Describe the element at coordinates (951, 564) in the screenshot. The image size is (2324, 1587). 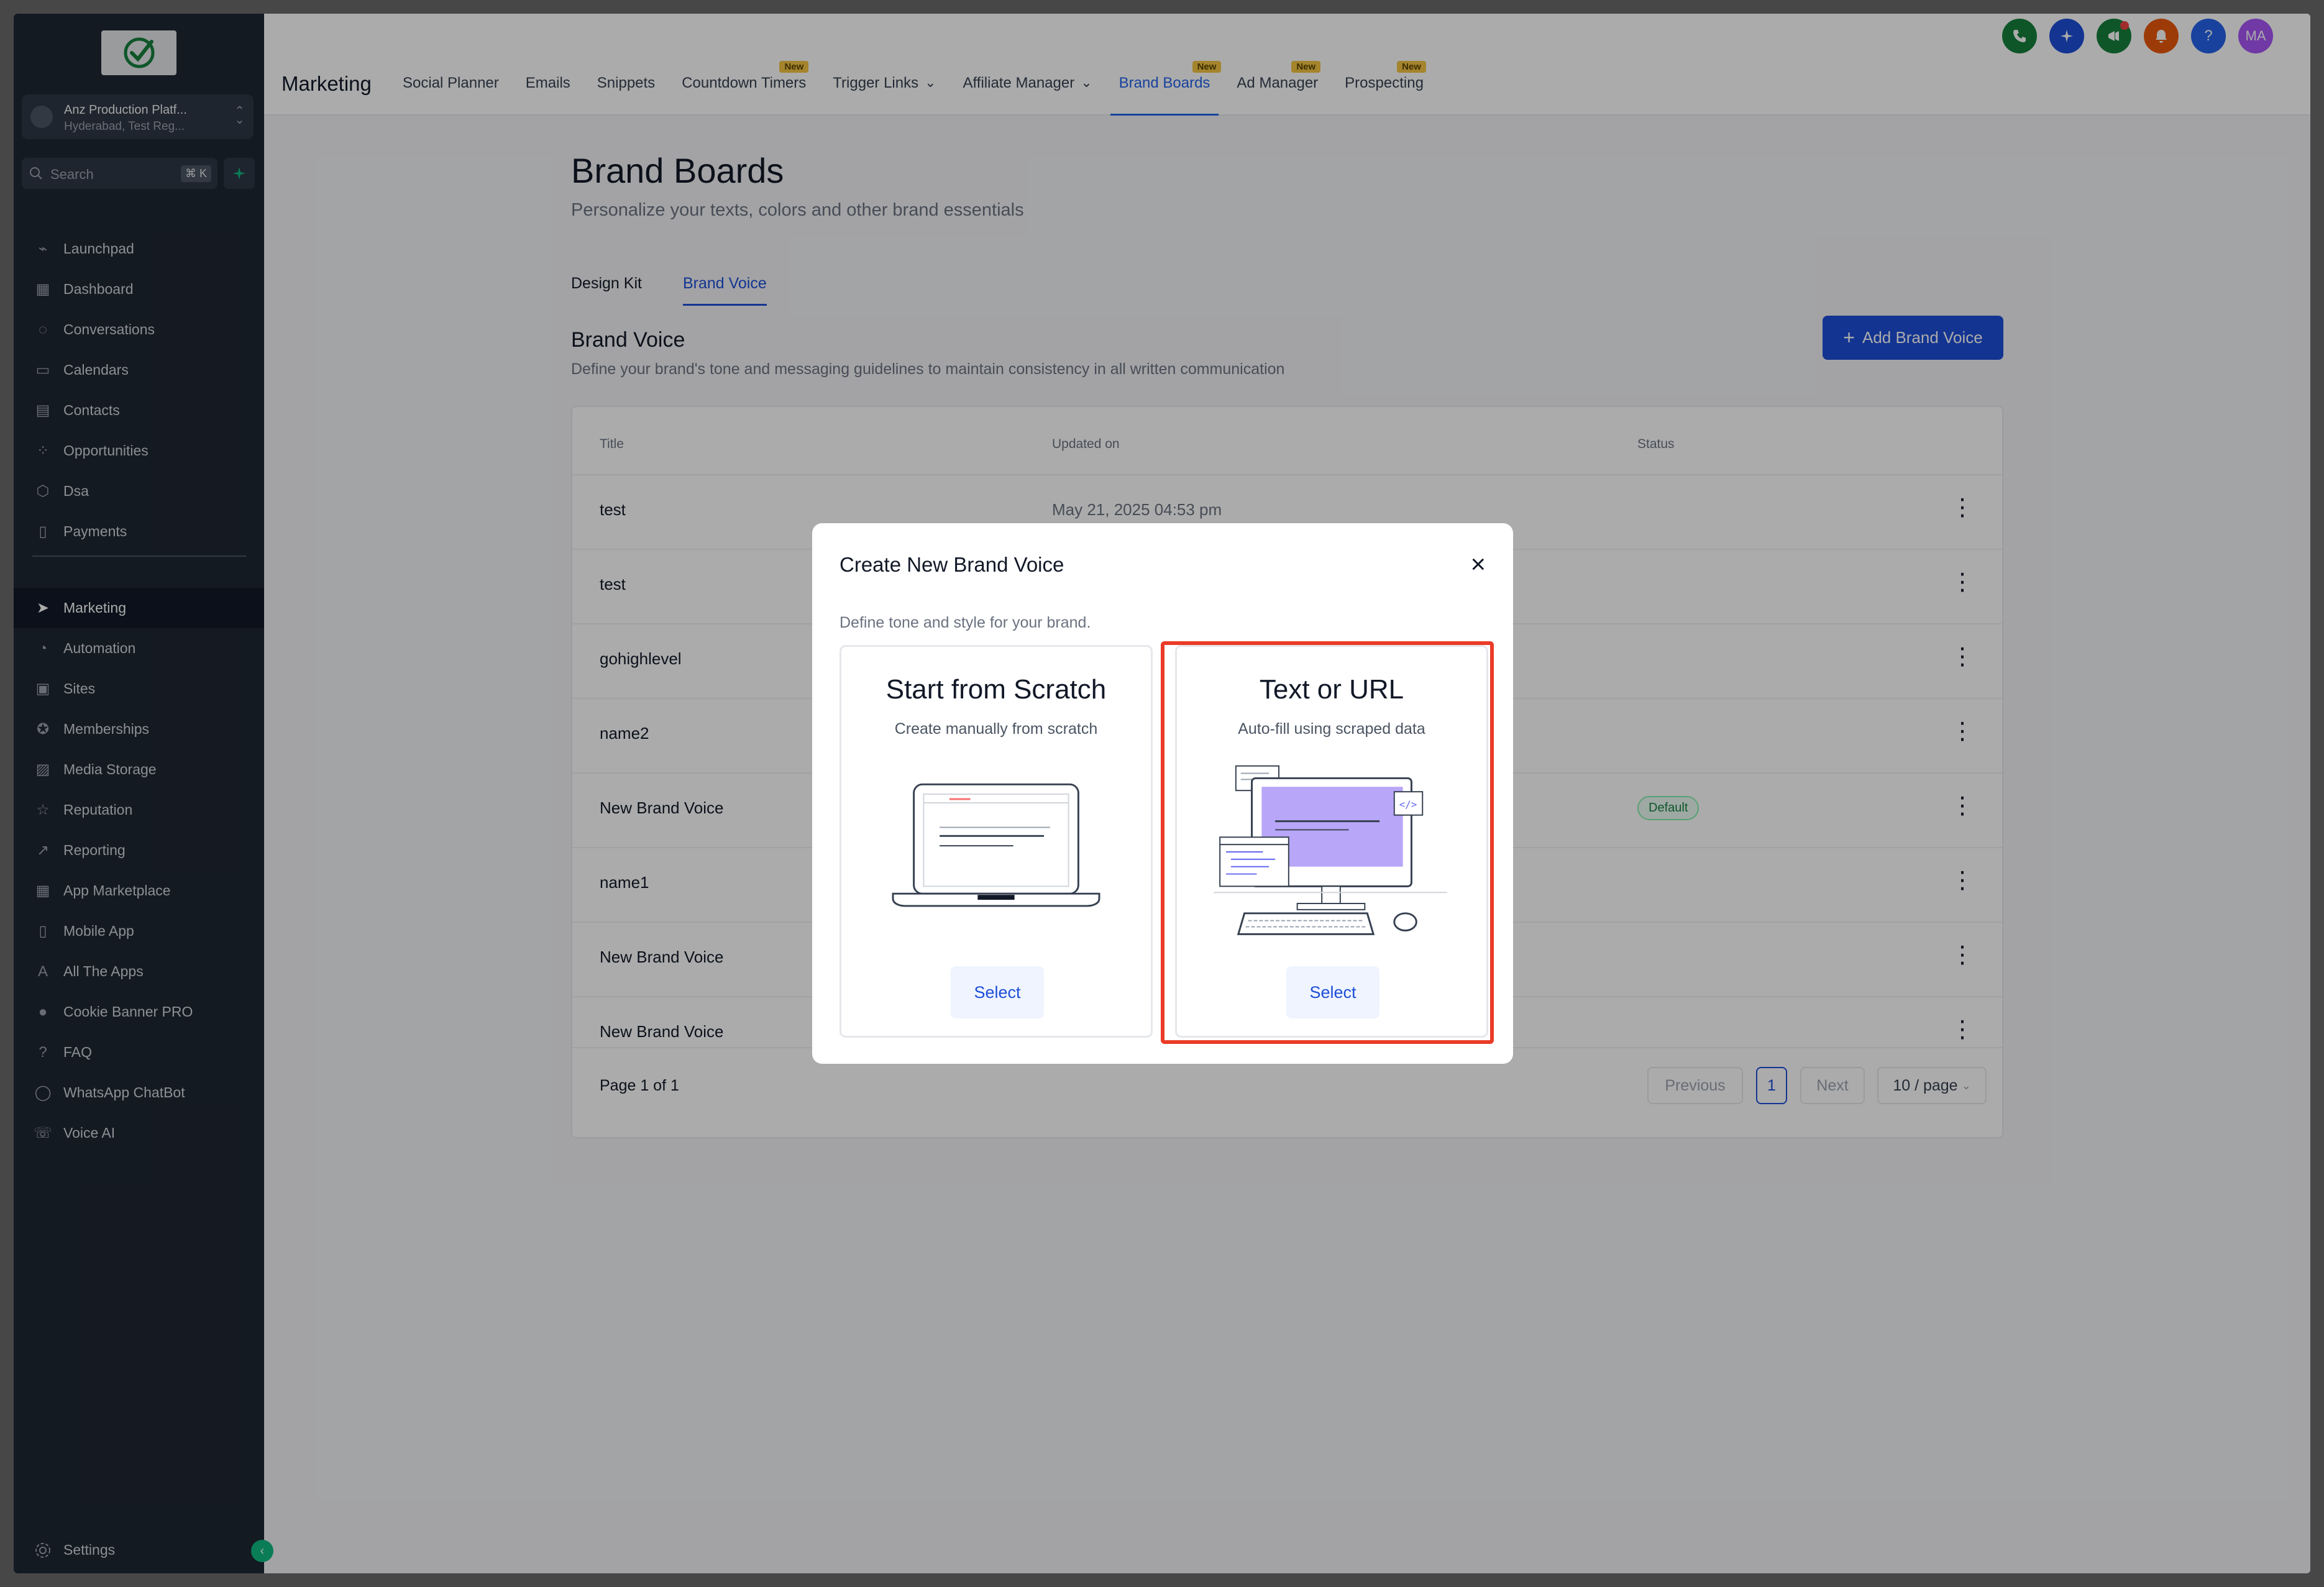
I see `modal-title: Create New Brand Voice` at that location.